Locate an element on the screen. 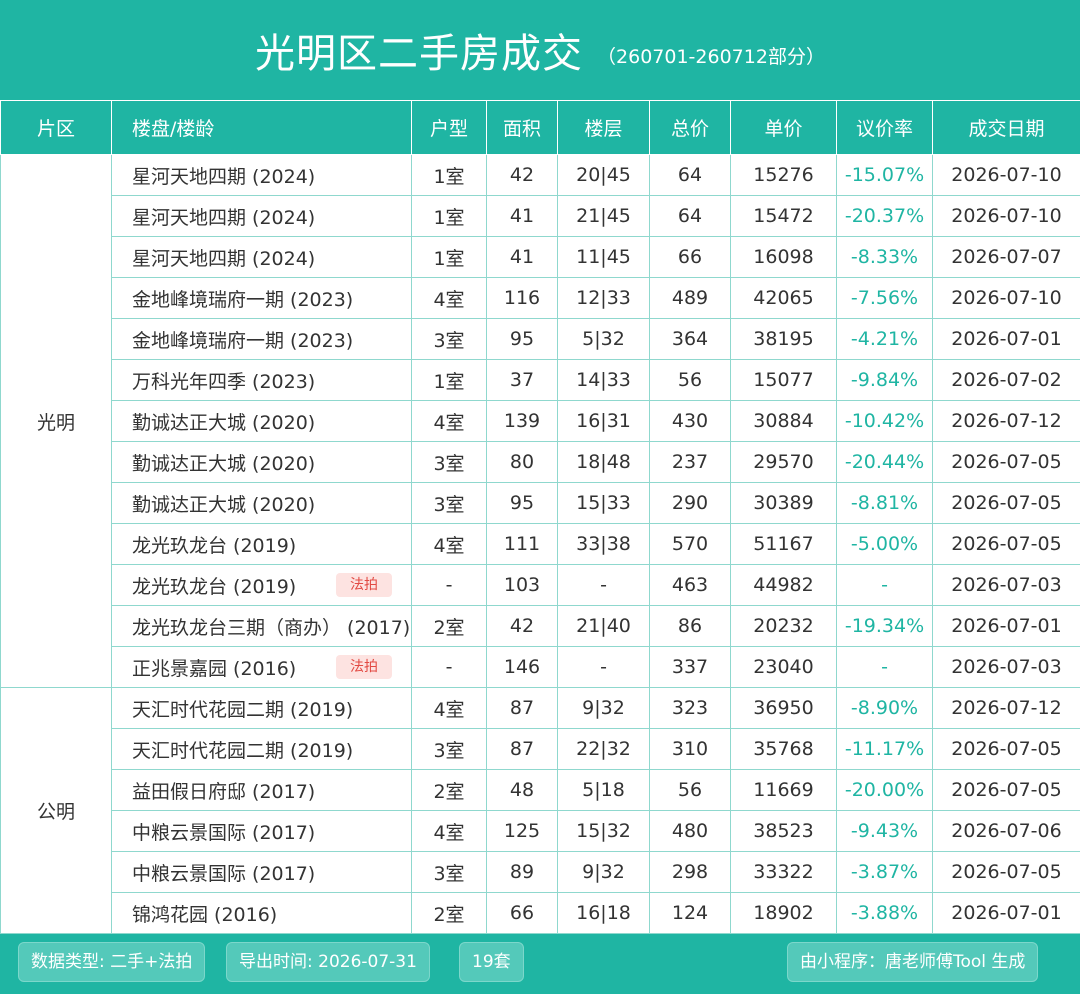 This screenshot has width=1080, height=994. cell-estate: 龙光玖龙台 (2019) 法拍 is located at coordinates (261, 585).